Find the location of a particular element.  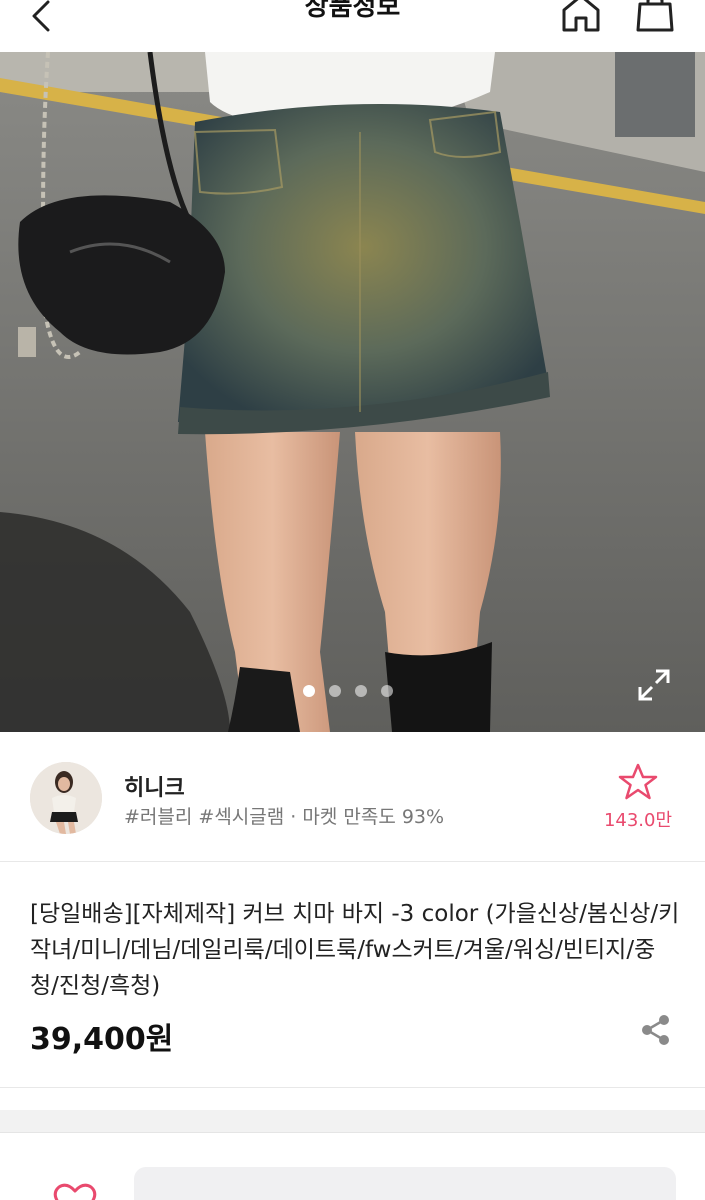

favorite-store-button: 143.0만 is located at coordinates (638, 796).